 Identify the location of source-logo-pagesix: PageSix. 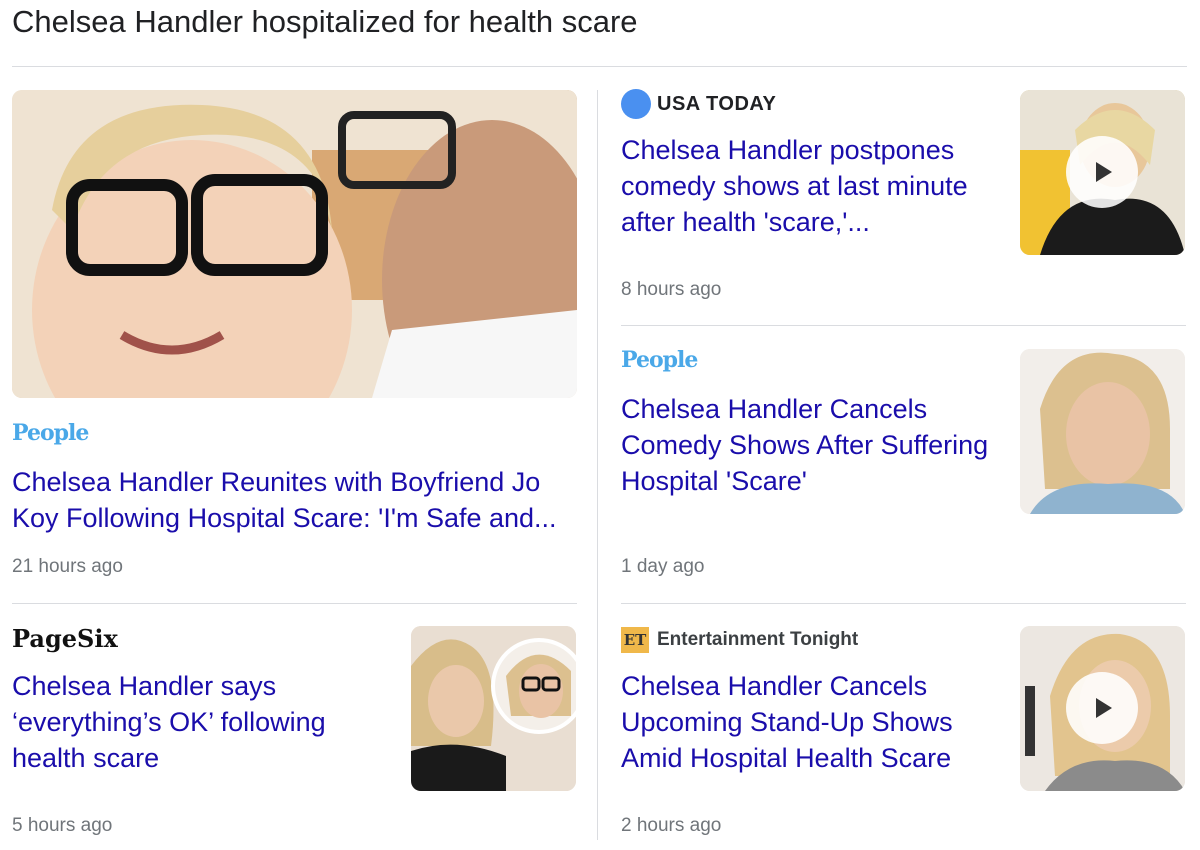
(65, 638).